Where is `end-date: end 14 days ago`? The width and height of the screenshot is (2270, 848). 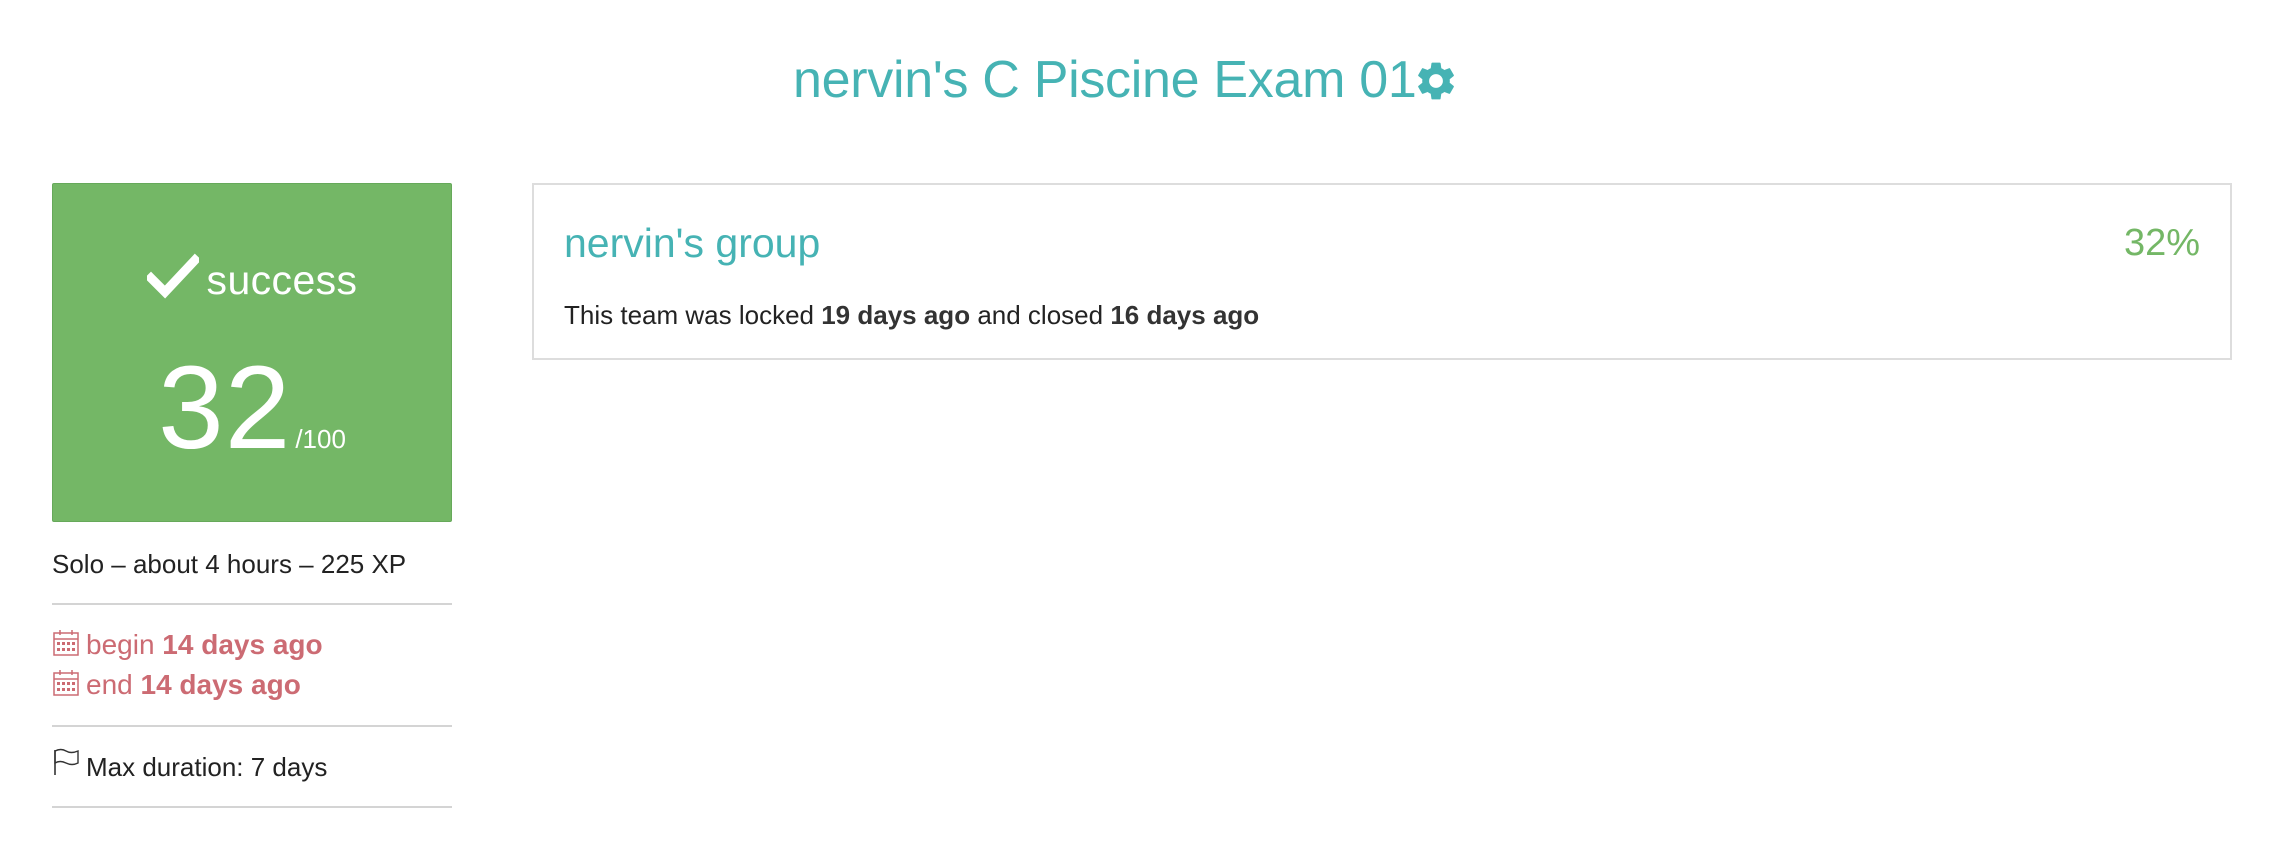
end-date: end 14 days ago is located at coordinates (176, 685).